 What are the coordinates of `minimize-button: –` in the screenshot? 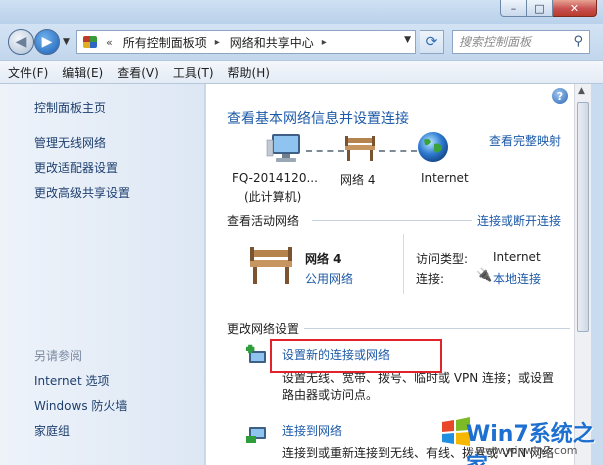 It's located at (513, 8).